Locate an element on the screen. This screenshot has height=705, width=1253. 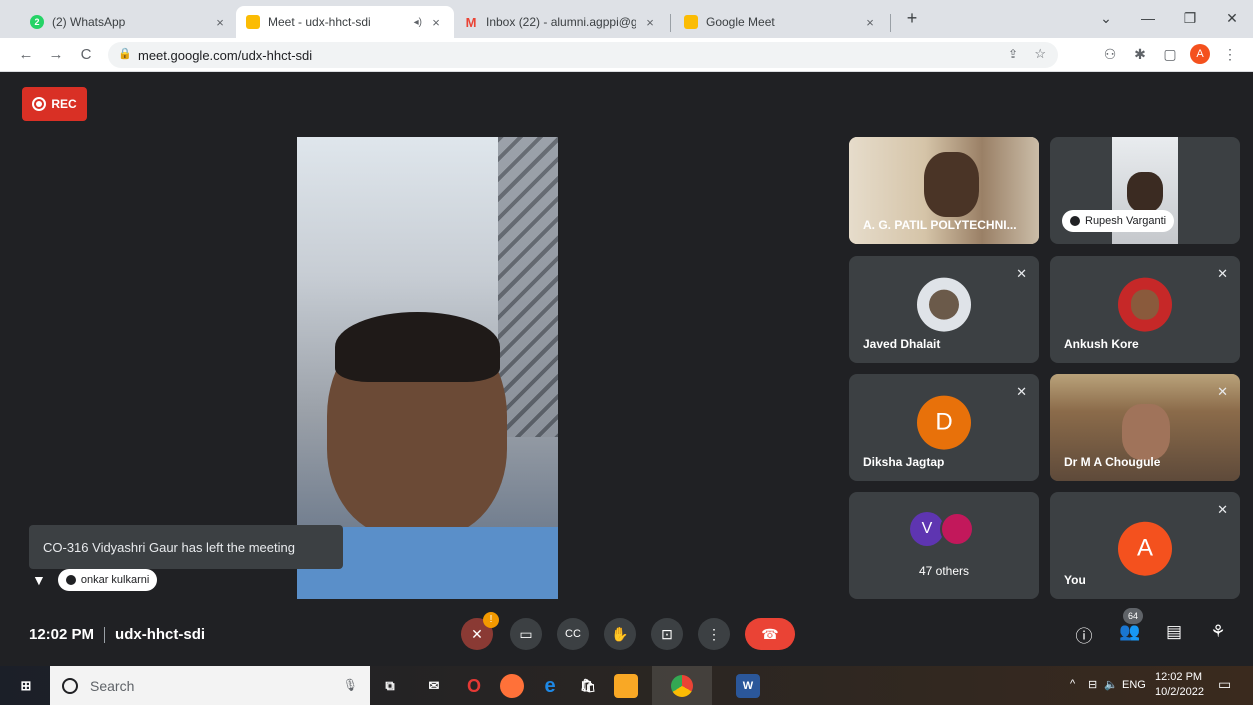
meeting-info: 12:02 PM udx-hhct-sdi is located at coordinates (117, 635).